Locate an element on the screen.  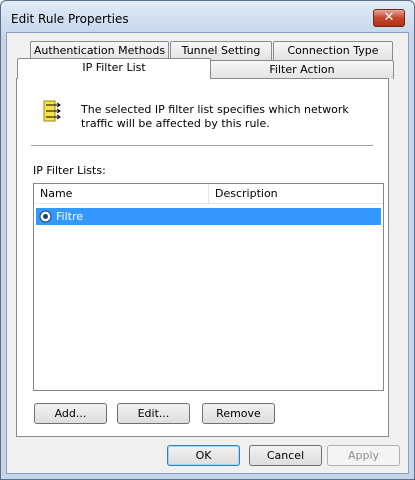
list-item: Filtre is located at coordinates (208, 216).